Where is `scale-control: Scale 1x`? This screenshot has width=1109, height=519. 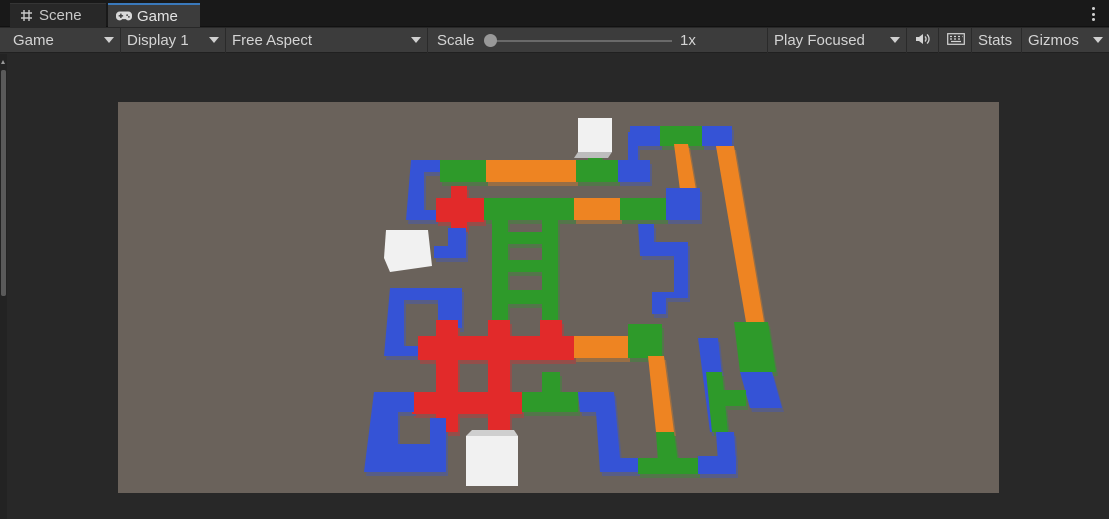 scale-control: Scale 1x is located at coordinates (598, 40).